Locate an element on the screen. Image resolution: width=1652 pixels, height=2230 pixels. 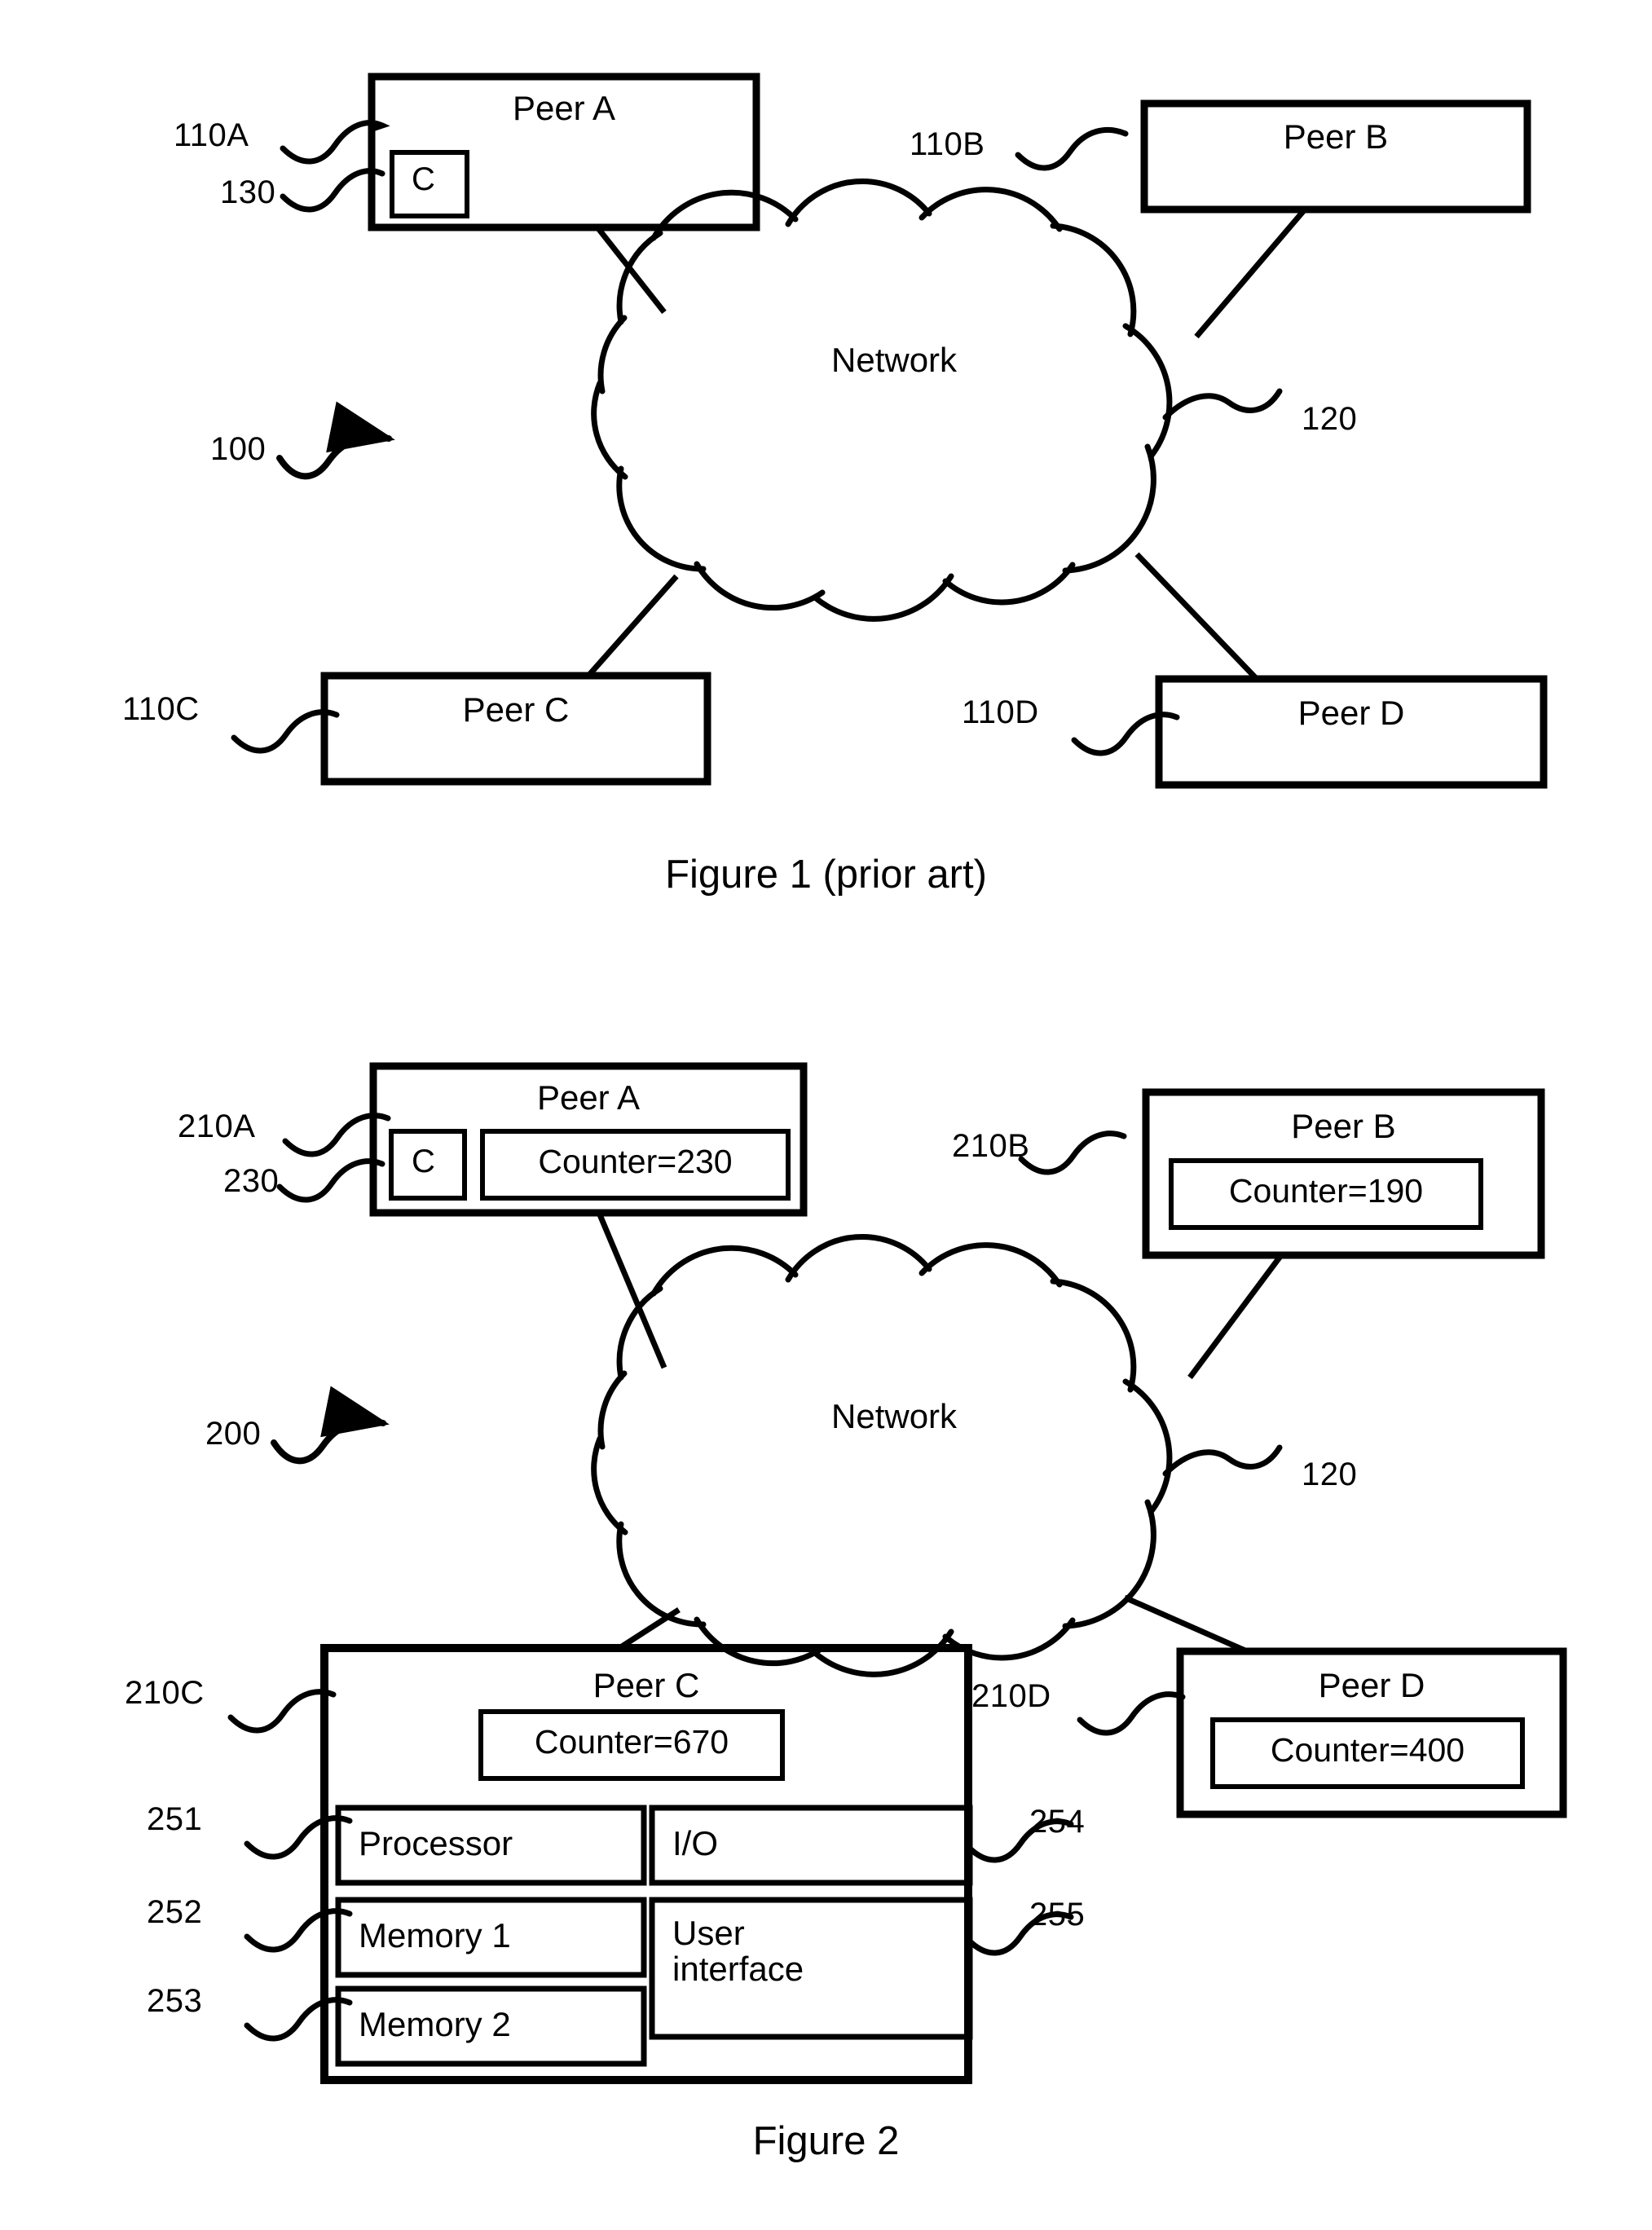
fig2-peer-c-label: Peer C is located at coordinates (647, 1685).